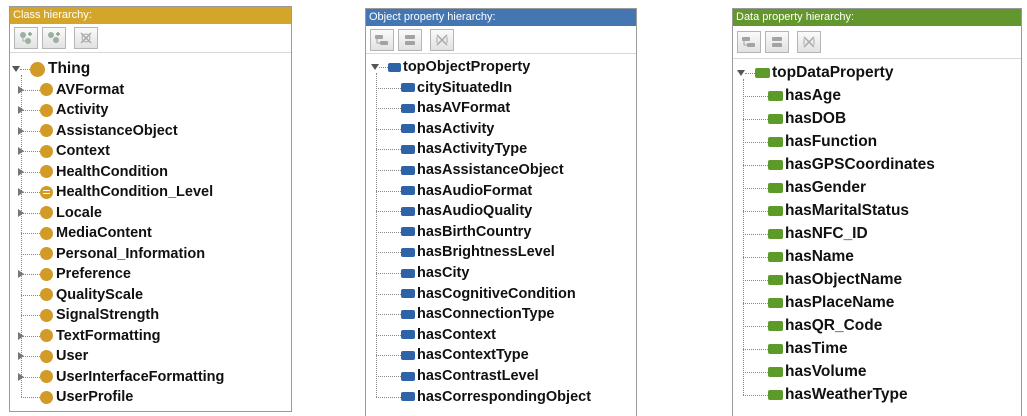  What do you see at coordinates (60, 69) in the screenshot?
I see `tree-root-thing: Thing` at bounding box center [60, 69].